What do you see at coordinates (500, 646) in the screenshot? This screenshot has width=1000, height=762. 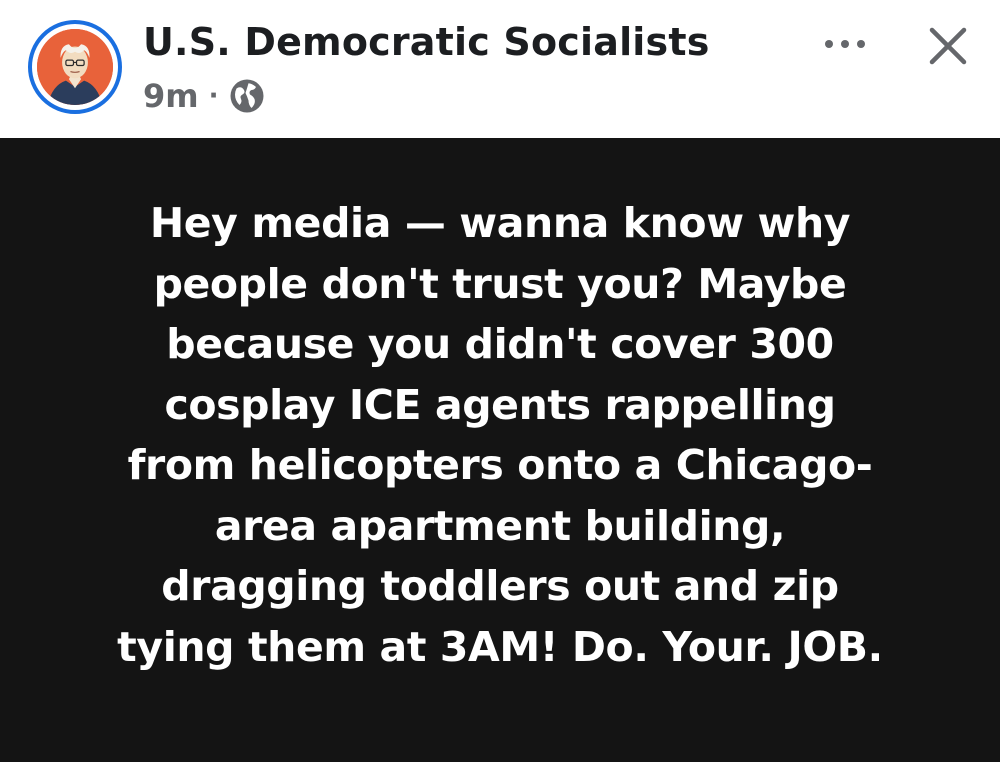 I see `post-text-line: tying them at 3AM! Do. Your. JOB.` at bounding box center [500, 646].